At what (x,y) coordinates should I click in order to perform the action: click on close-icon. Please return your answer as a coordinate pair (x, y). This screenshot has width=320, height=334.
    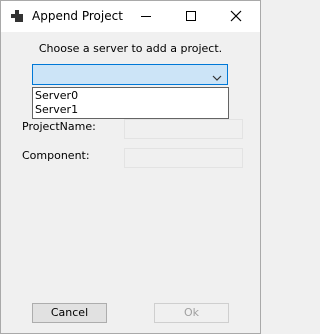
    Looking at the image, I should click on (236, 16).